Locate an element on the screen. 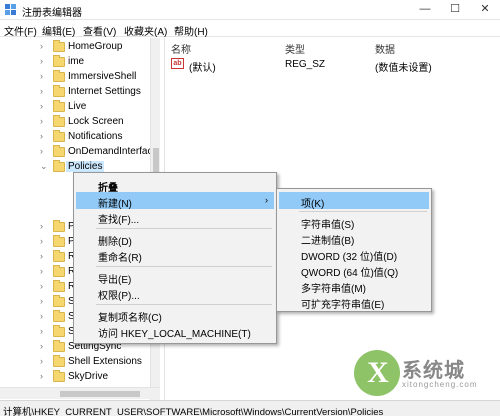  tree-item-label: Notifications is located at coordinates (95, 136).